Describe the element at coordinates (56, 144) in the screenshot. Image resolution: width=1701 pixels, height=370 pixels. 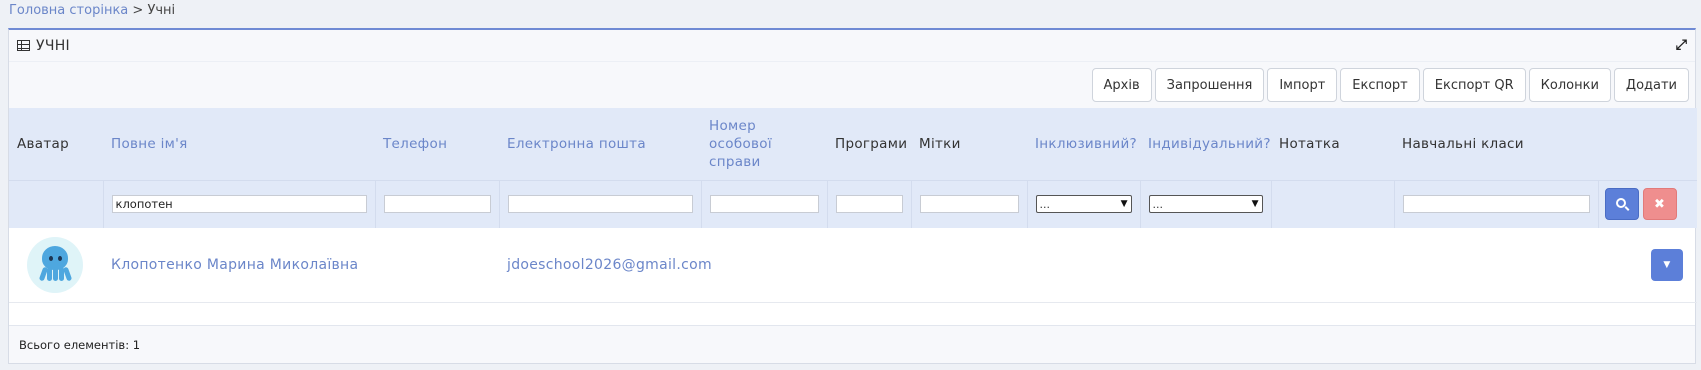
I see `col-avatar: Аватар` at that location.